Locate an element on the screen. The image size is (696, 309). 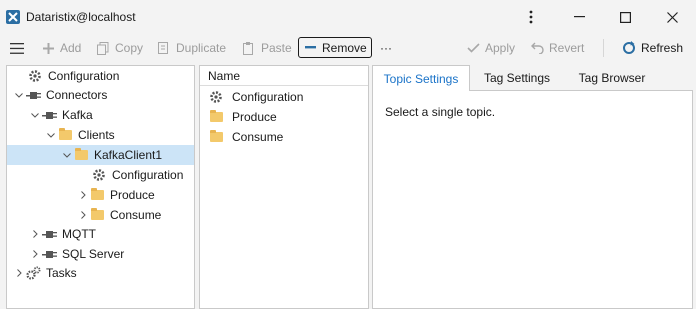
minus-icon is located at coordinates (310, 48).